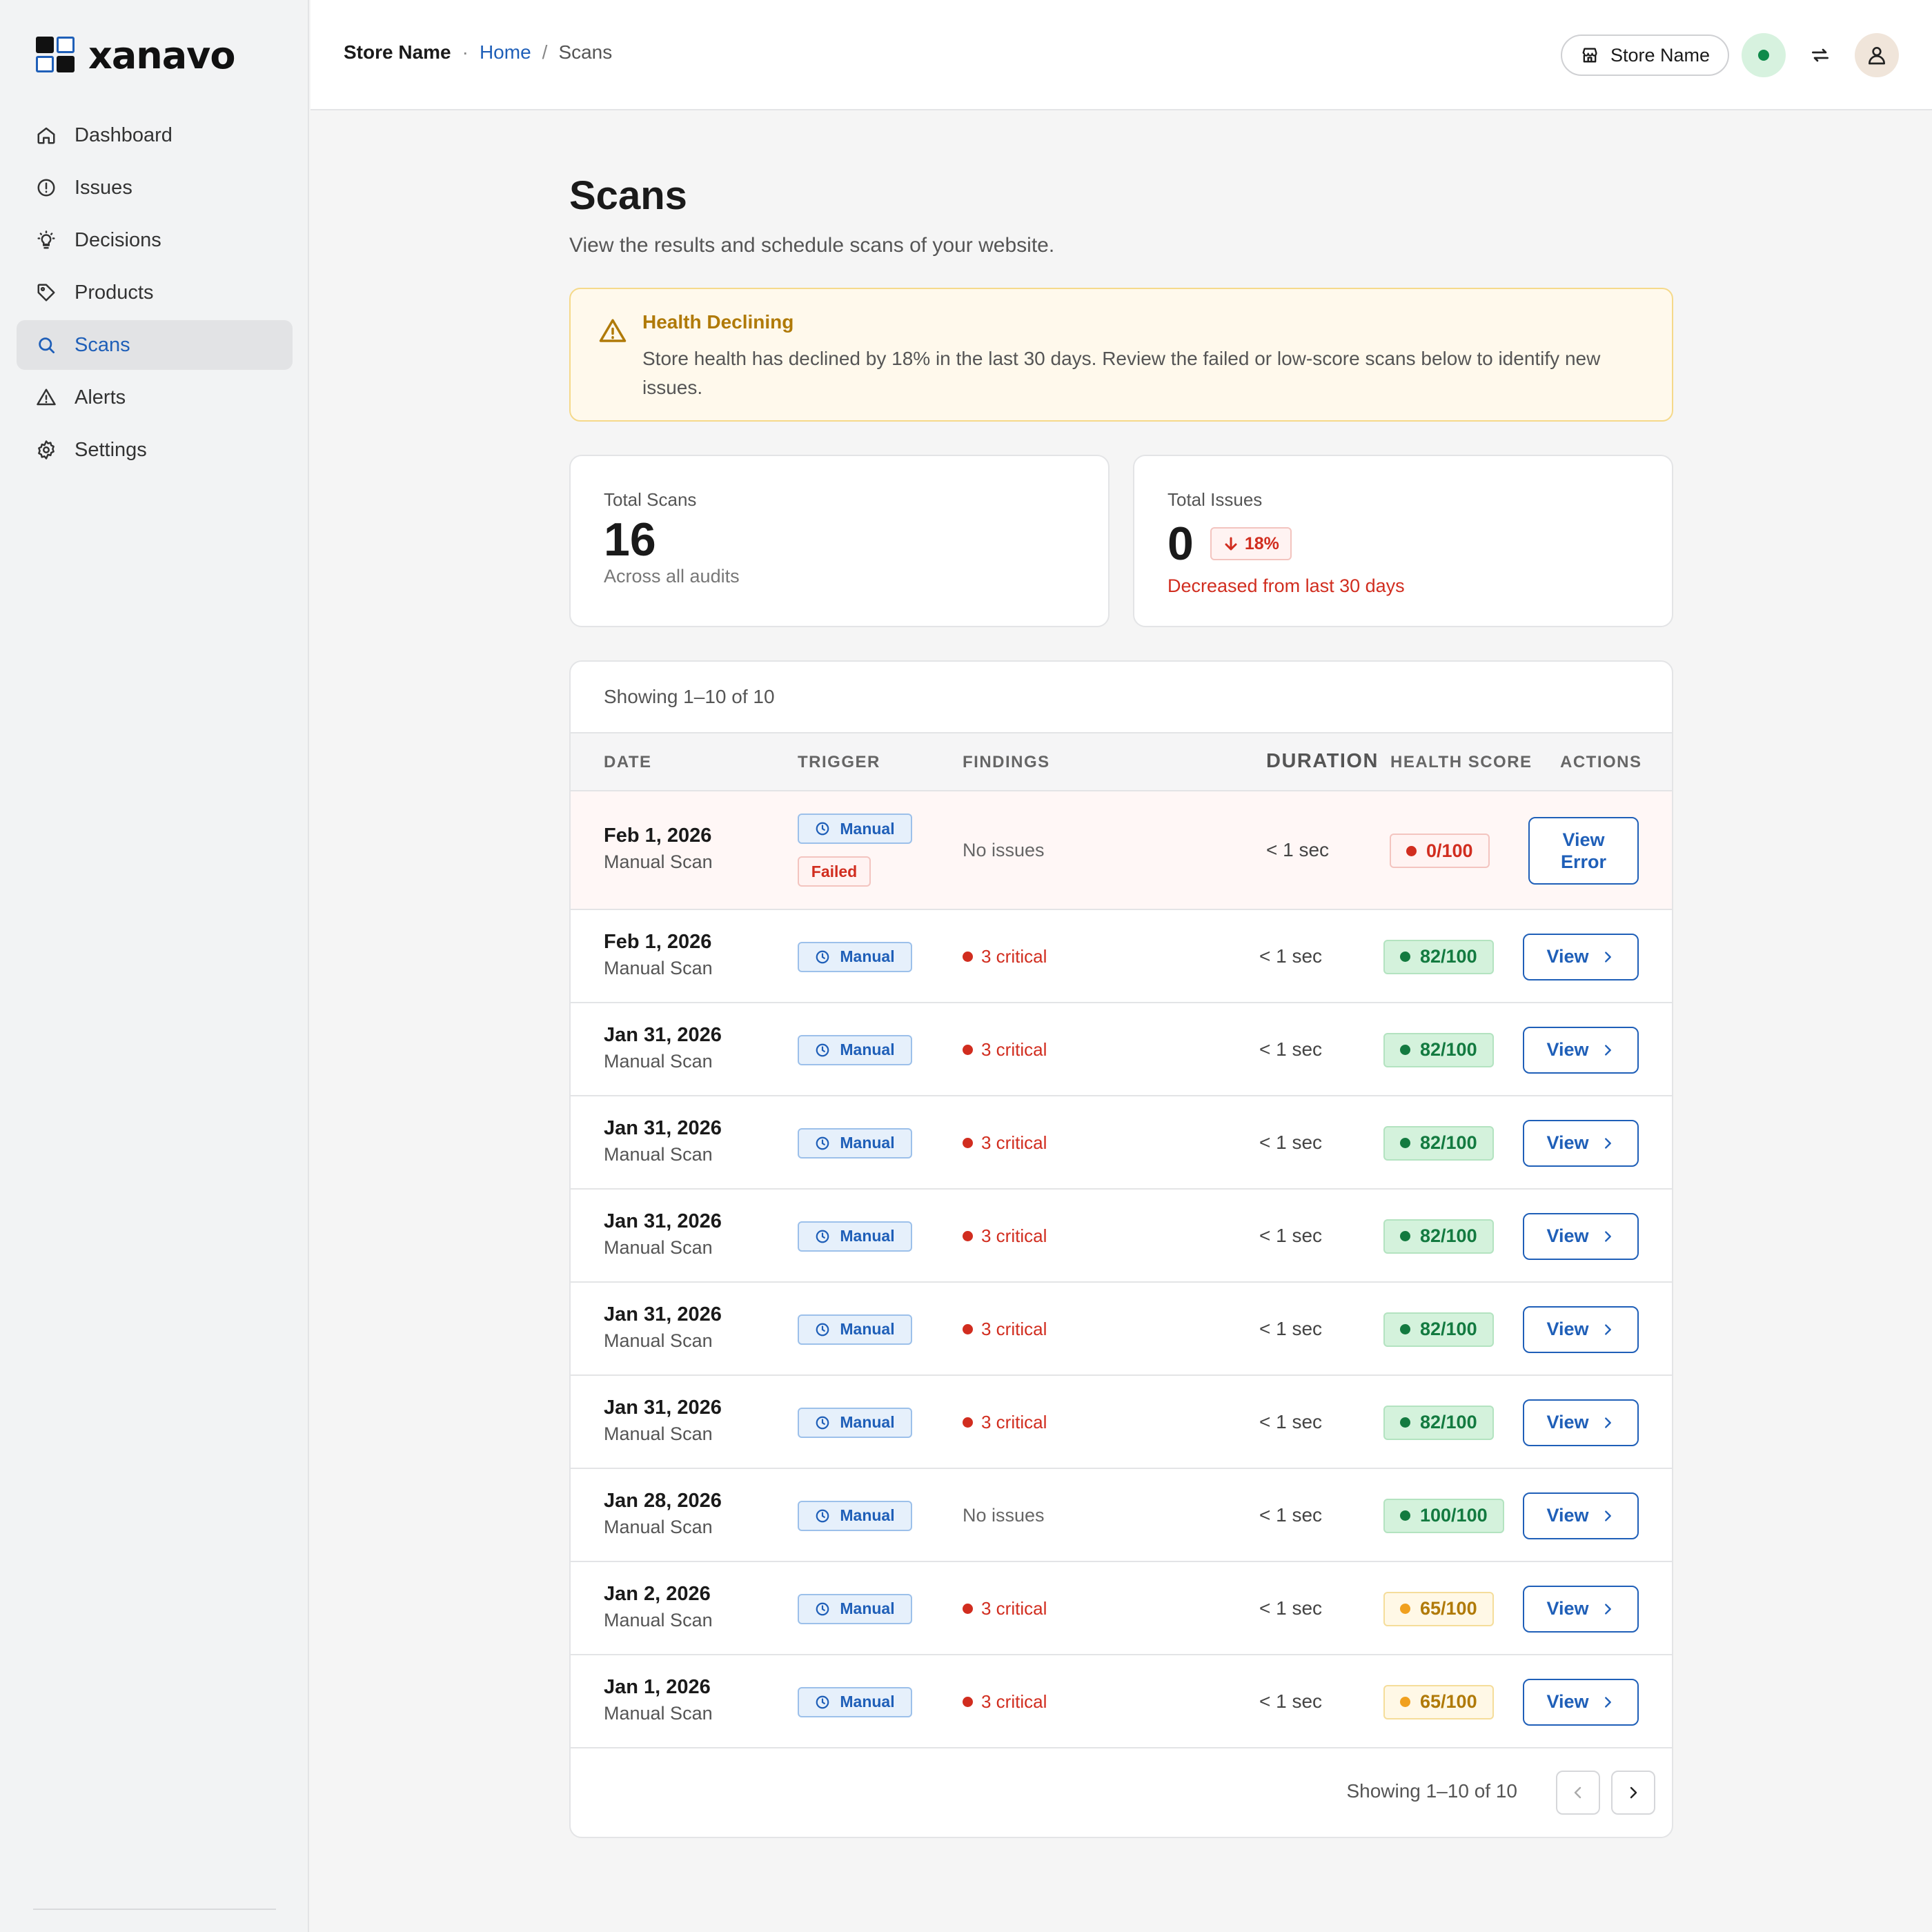 The width and height of the screenshot is (1932, 1932). What do you see at coordinates (1461, 762) in the screenshot?
I see `column-header-health-score: HEALTH SCORE` at bounding box center [1461, 762].